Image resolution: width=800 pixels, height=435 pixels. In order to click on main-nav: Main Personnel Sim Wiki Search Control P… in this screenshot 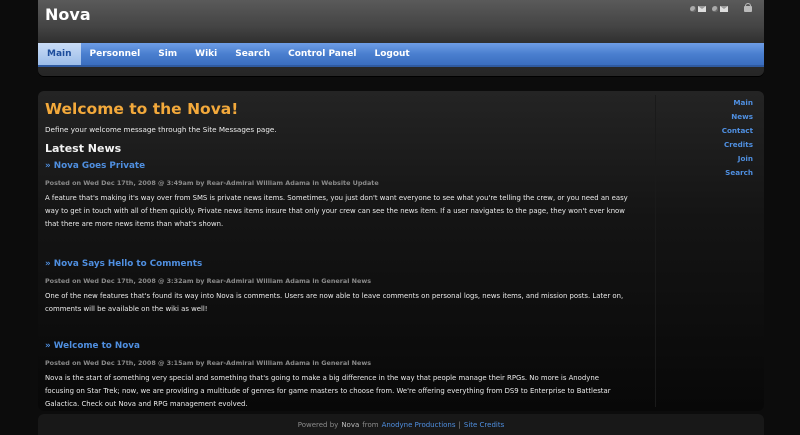, I will do `click(401, 55)`.